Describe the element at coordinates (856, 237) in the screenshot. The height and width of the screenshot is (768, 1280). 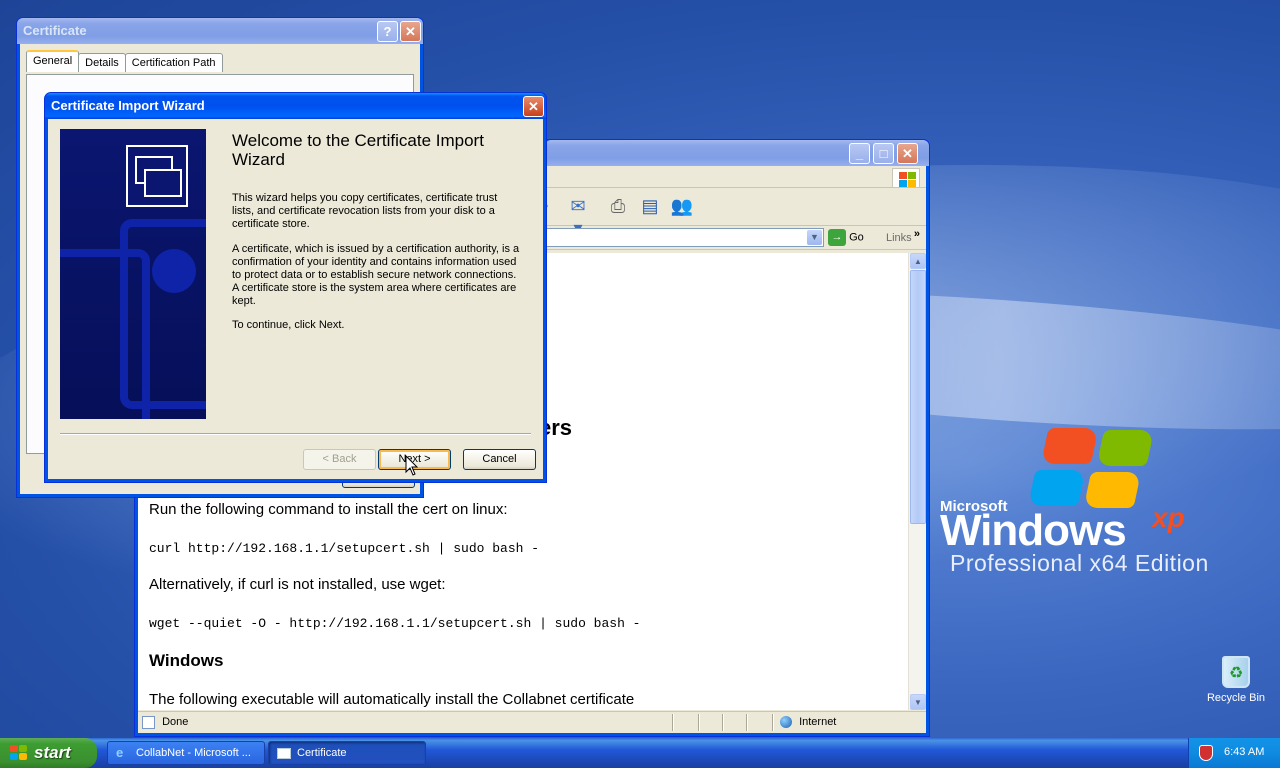
I see `go-label: Go` at that location.